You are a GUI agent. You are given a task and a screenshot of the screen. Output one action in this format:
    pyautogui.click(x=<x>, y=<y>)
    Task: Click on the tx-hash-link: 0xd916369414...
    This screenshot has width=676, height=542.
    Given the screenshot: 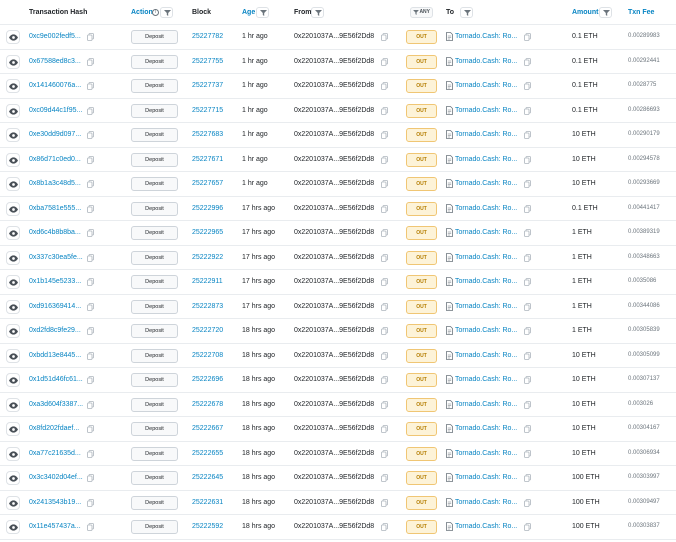 What is the action you would take?
    pyautogui.click(x=55, y=306)
    